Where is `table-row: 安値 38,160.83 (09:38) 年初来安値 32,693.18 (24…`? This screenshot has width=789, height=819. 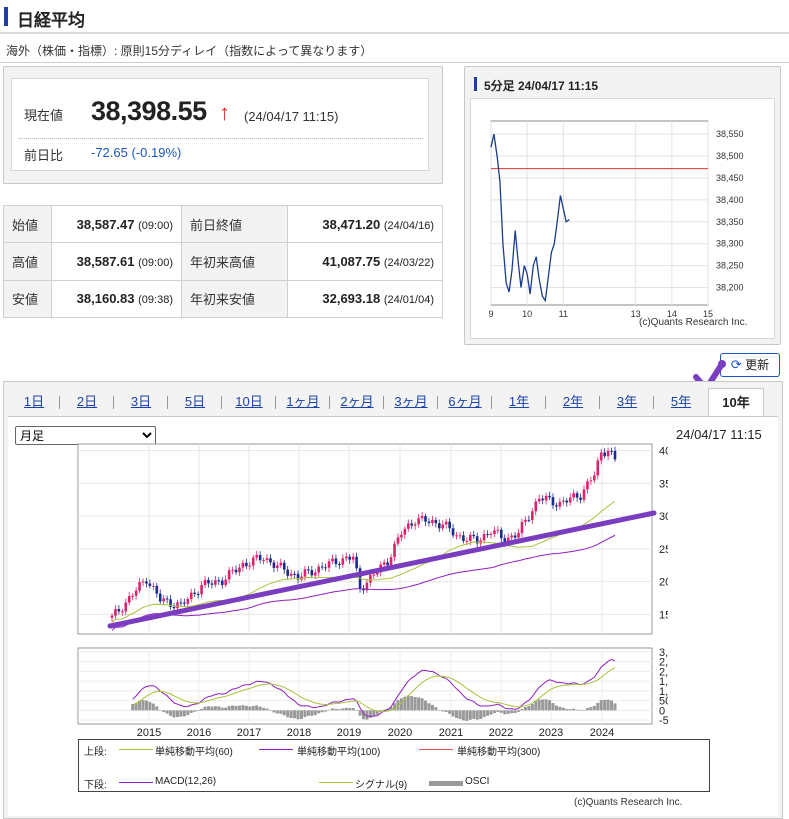 table-row: 安値 38,160.83 (09:38) 年初来安値 32,693.18 (24… is located at coordinates (223, 299).